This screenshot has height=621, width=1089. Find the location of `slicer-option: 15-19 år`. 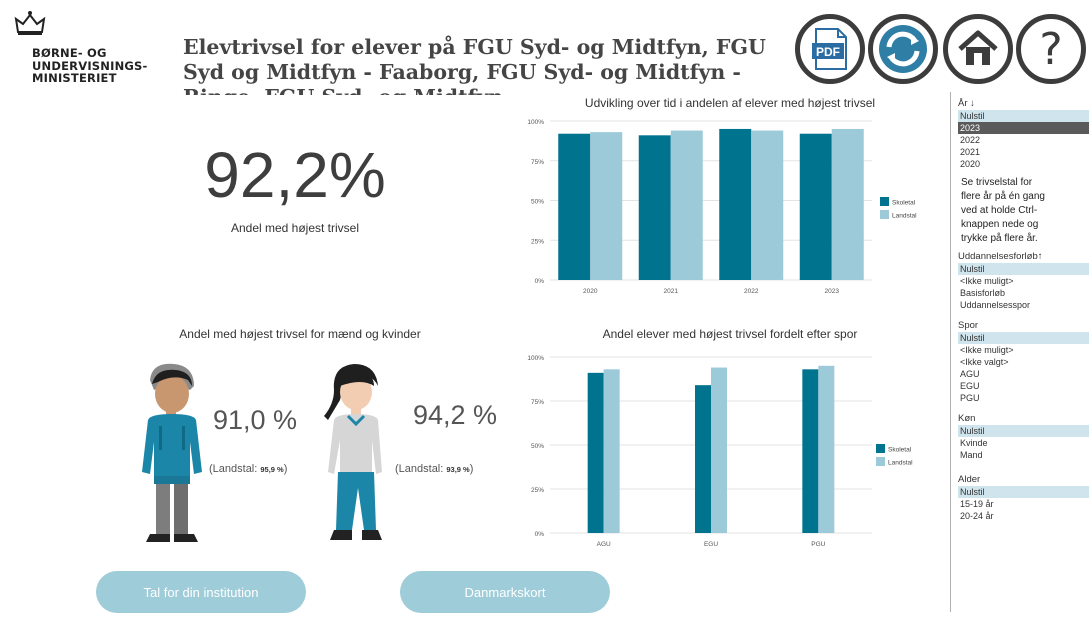

slicer-option: 15-19 år is located at coordinates (1023, 504).